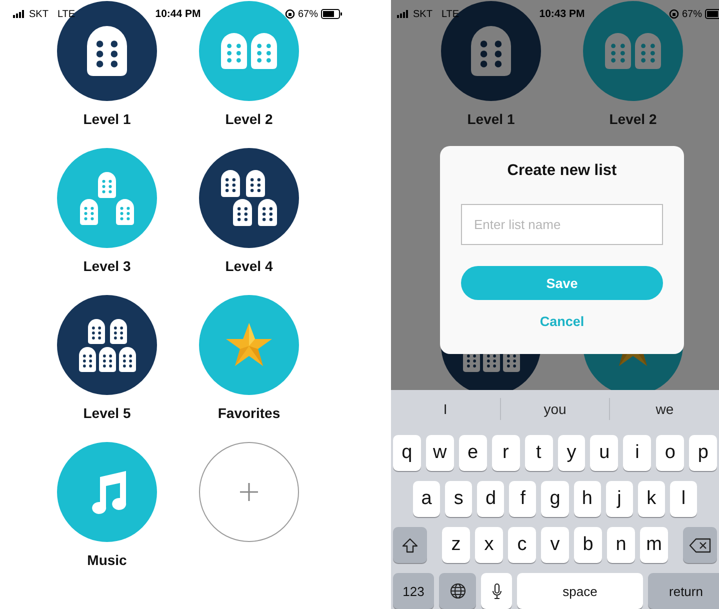 The image size is (719, 609). What do you see at coordinates (249, 492) in the screenshot?
I see `plus-icon` at bounding box center [249, 492].